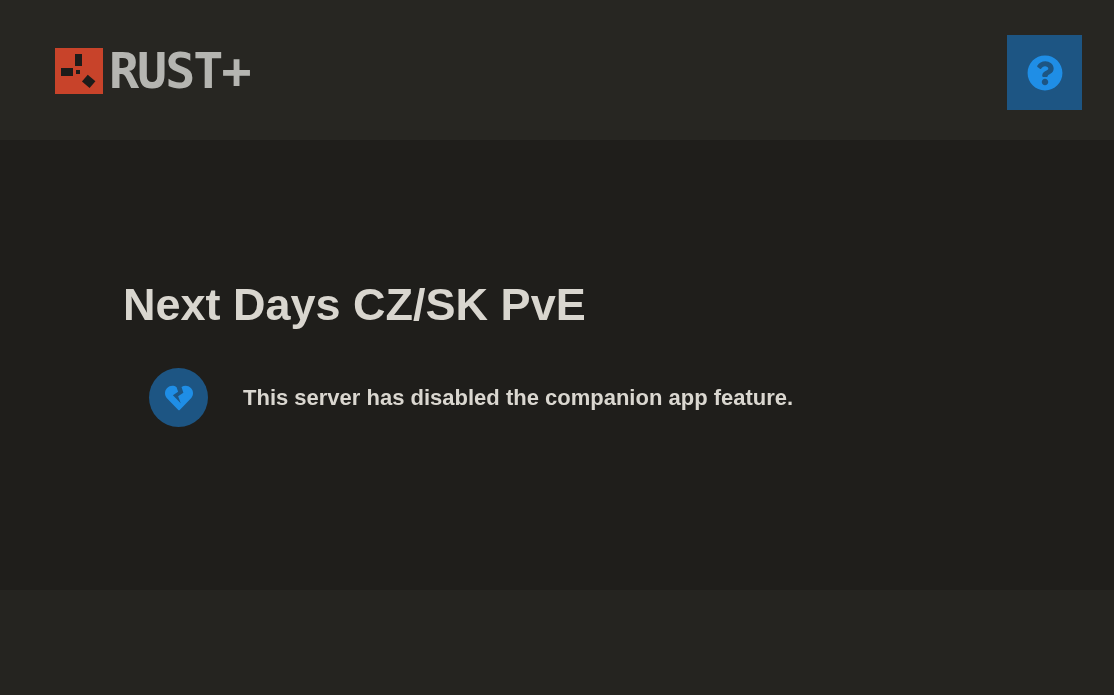 The width and height of the screenshot is (1114, 695). I want to click on help-button, so click(1044, 72).